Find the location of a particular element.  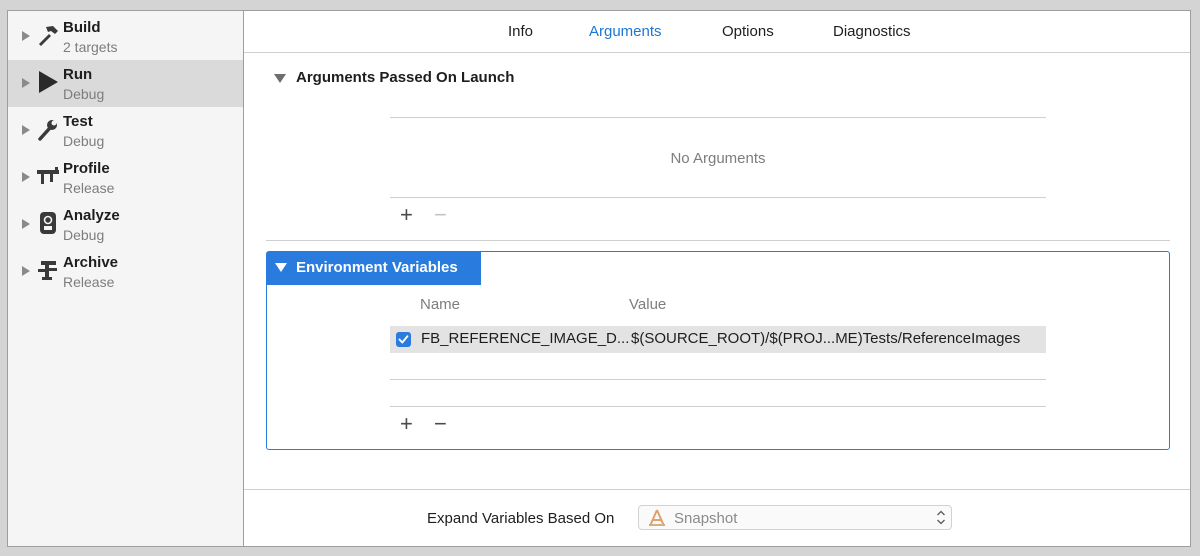

name-column-header: Name is located at coordinates (440, 304).